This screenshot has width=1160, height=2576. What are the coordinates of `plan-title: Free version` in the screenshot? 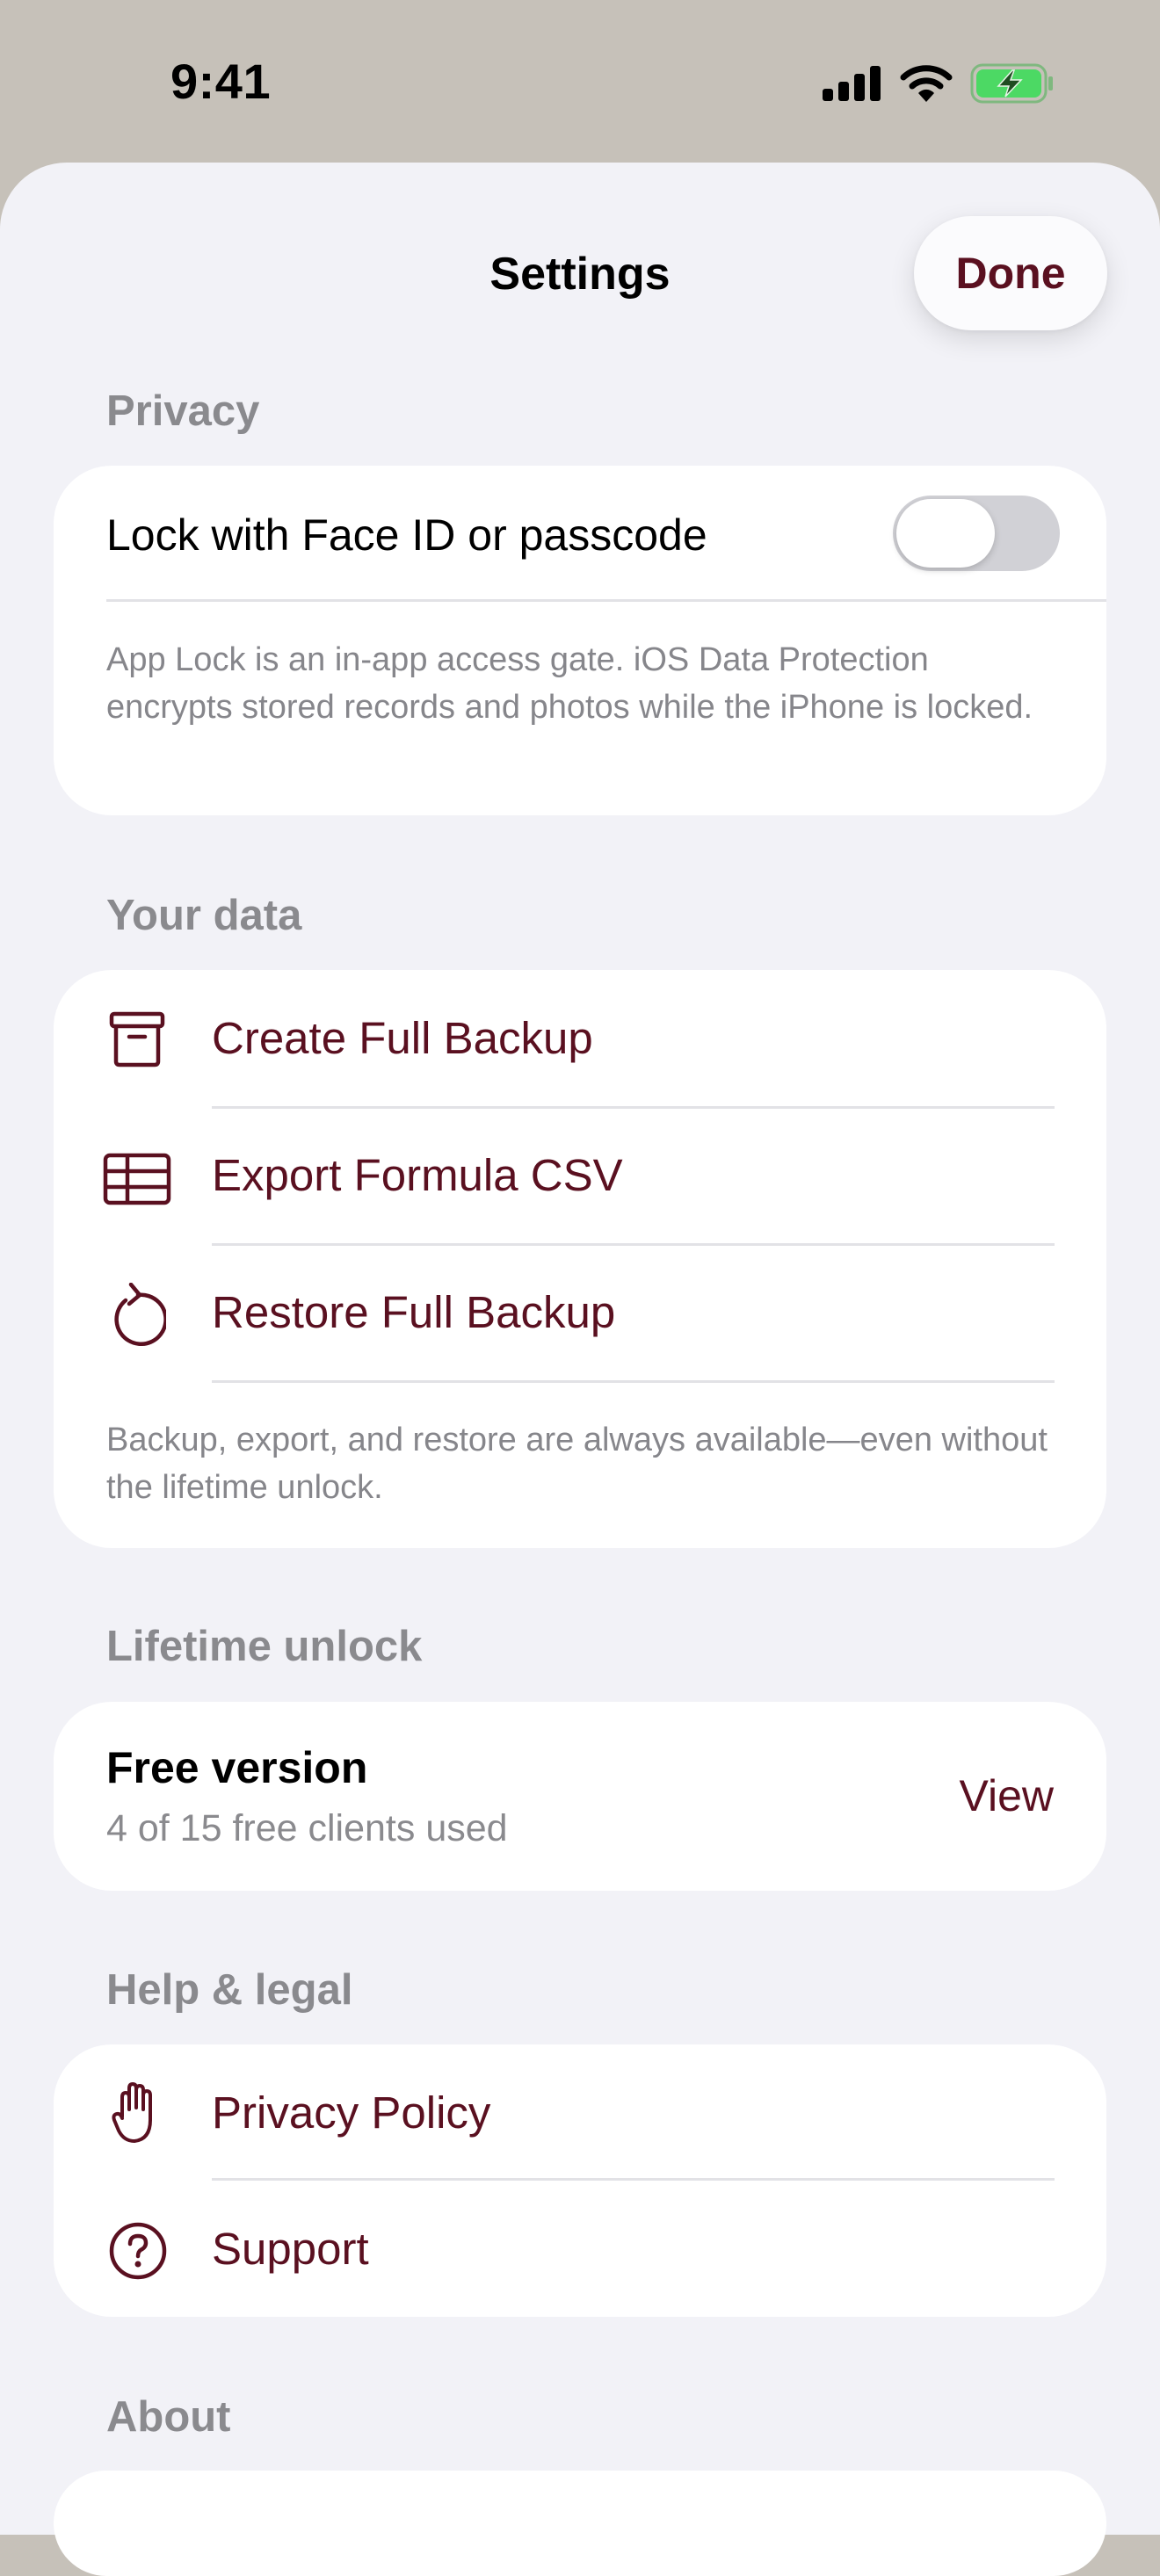 It's located at (237, 1767).